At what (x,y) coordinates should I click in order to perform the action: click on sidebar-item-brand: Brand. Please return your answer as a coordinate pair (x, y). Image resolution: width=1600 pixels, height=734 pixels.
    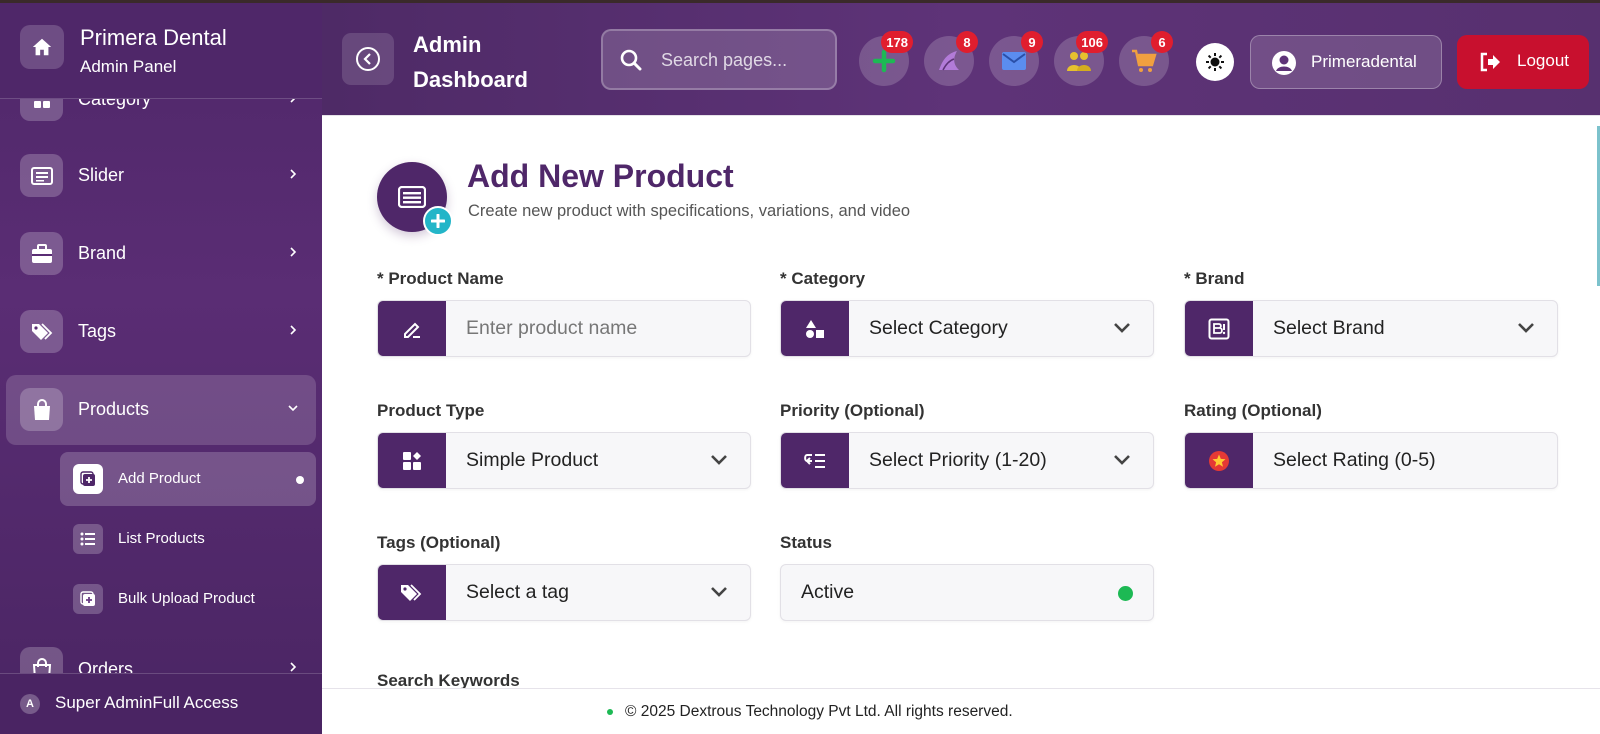
    Looking at the image, I should click on (161, 254).